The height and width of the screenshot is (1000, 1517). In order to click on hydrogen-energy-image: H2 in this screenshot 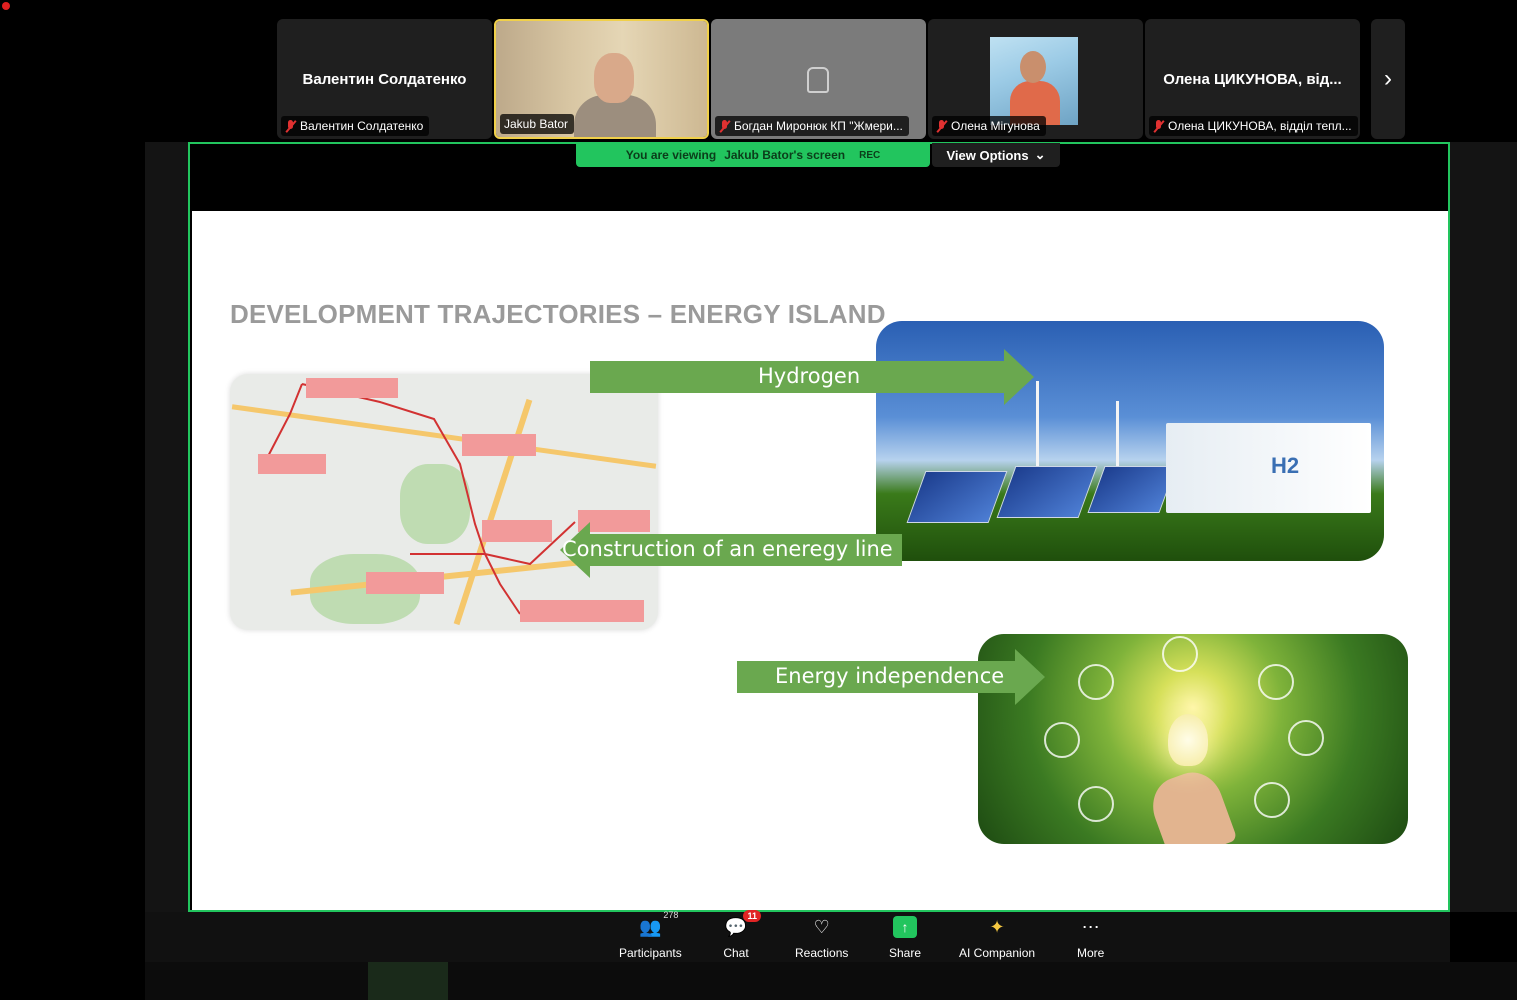, I will do `click(1130, 441)`.